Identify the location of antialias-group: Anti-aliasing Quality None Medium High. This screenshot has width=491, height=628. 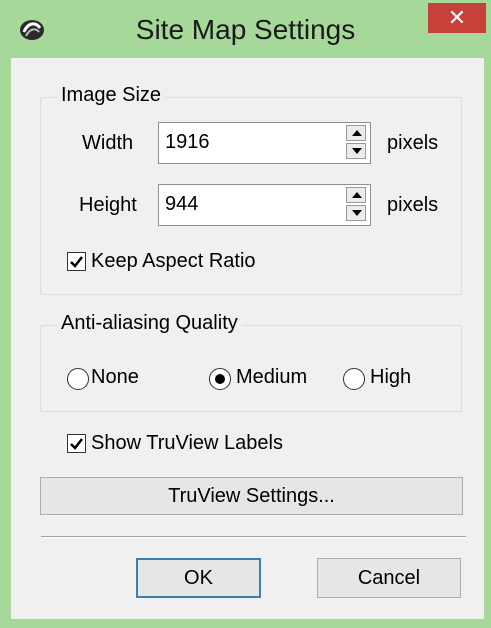
(251, 362).